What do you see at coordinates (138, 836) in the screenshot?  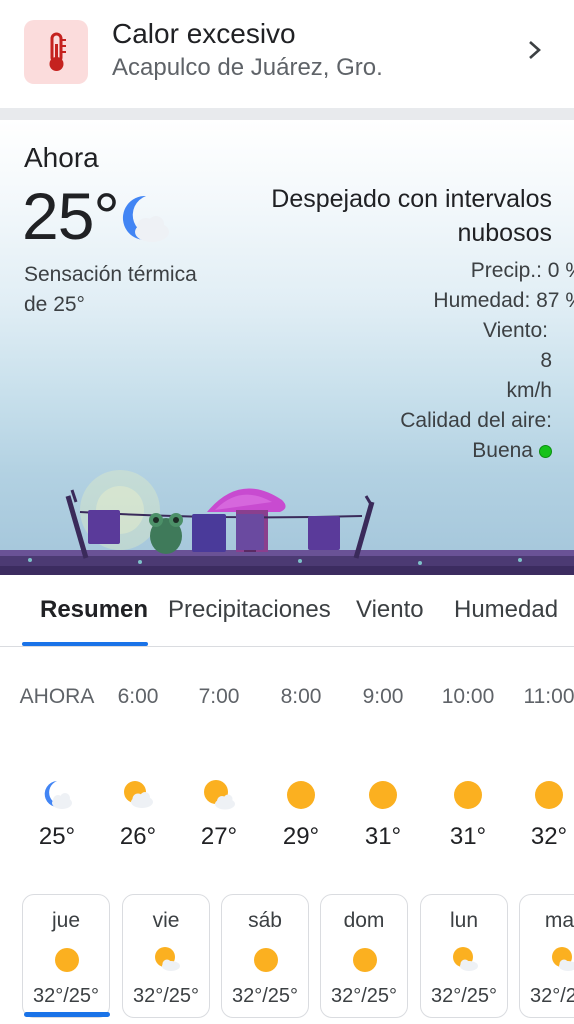 I see `hour-temp: 26°` at bounding box center [138, 836].